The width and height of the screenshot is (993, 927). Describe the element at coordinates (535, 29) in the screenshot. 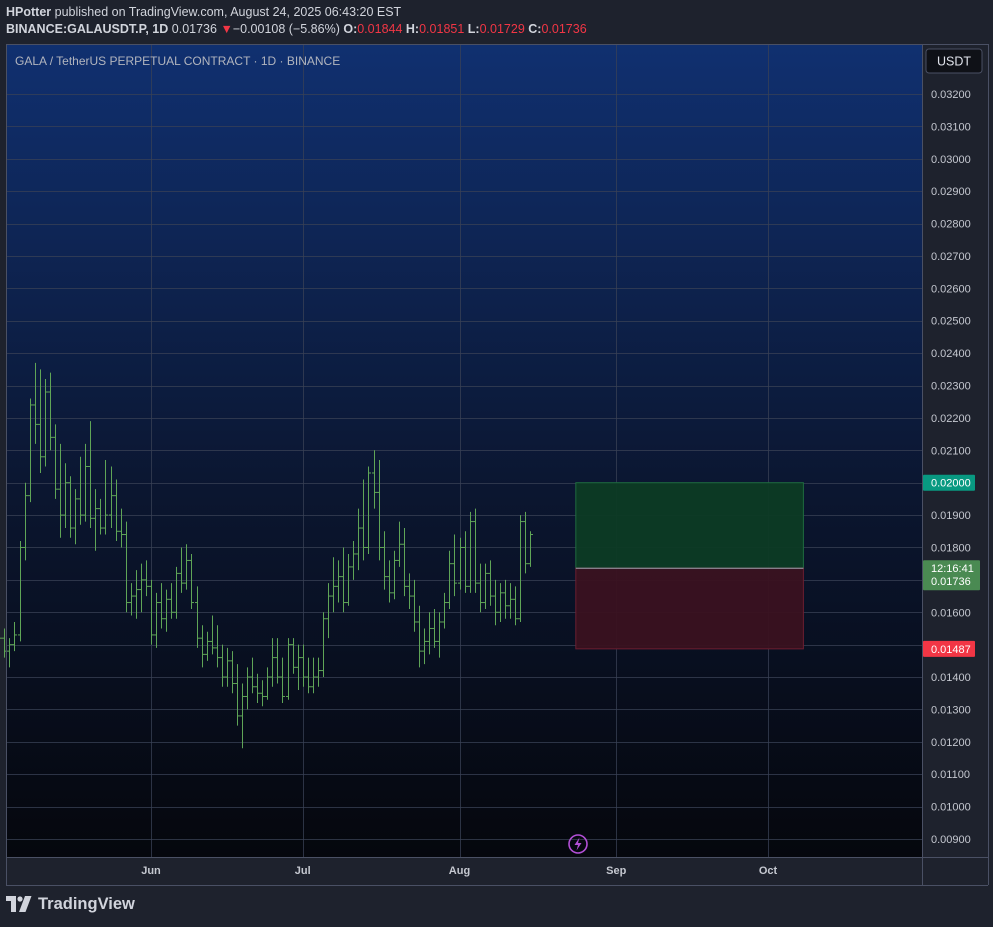

I see `close-label: C:` at that location.